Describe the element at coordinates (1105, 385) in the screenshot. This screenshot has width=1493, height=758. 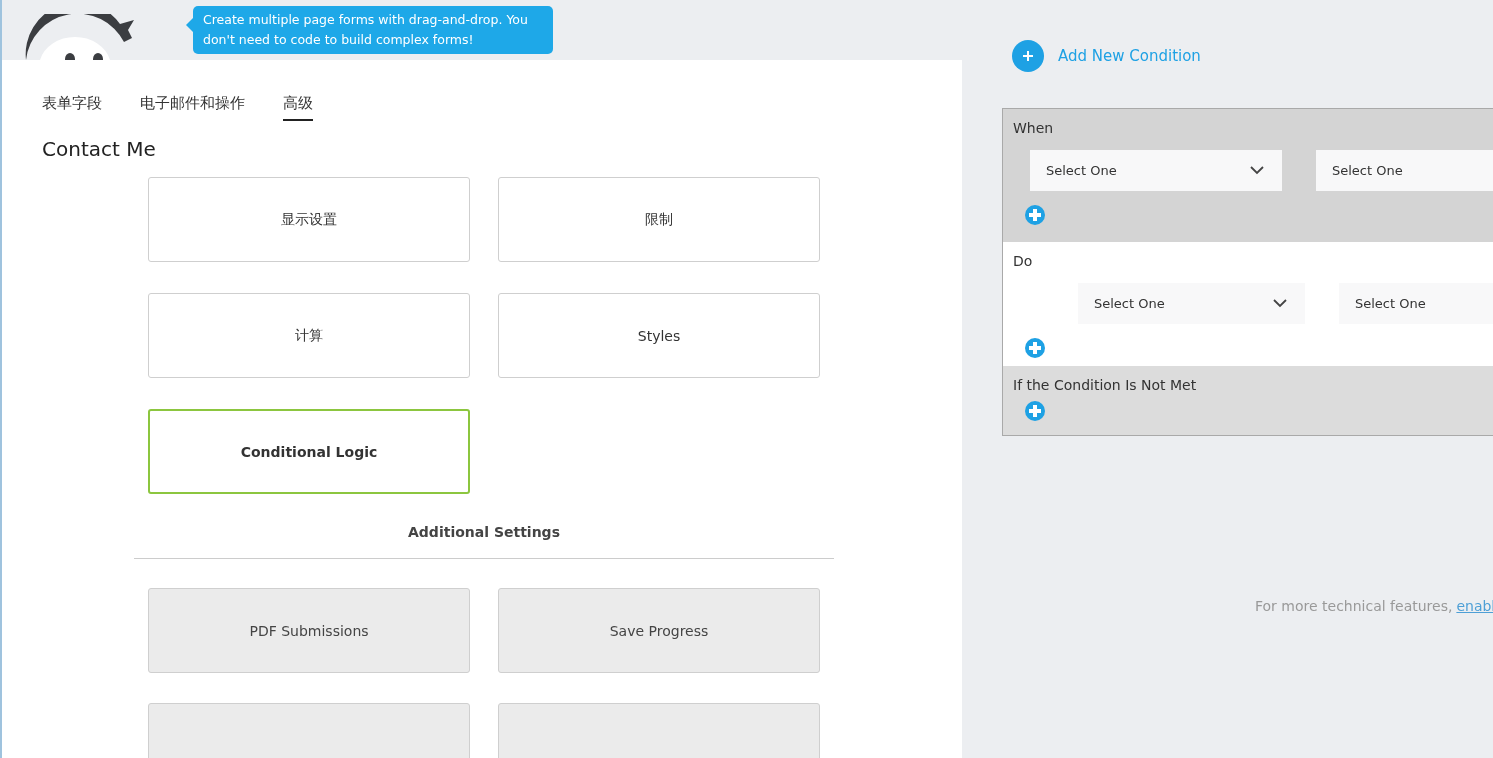
I see `section-label: If the Condition Is Not Met` at that location.